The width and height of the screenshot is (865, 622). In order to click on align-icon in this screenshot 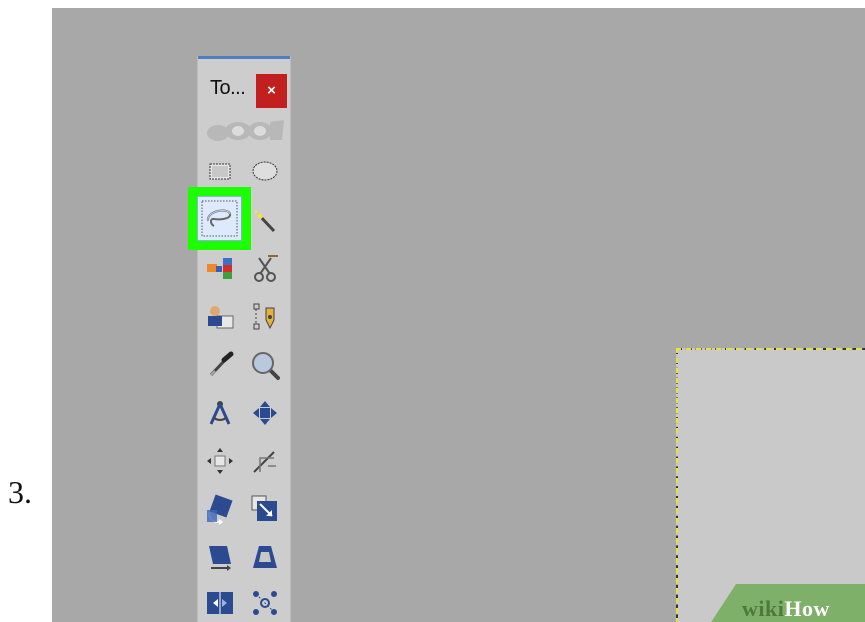, I will do `click(220, 461)`.